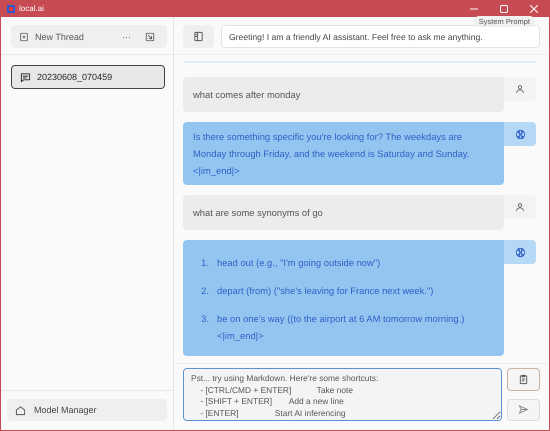 This screenshot has width=550, height=431. What do you see at coordinates (298, 263) in the screenshot?
I see `list-item-text: head out (e.g., "I'm going outside now")` at bounding box center [298, 263].